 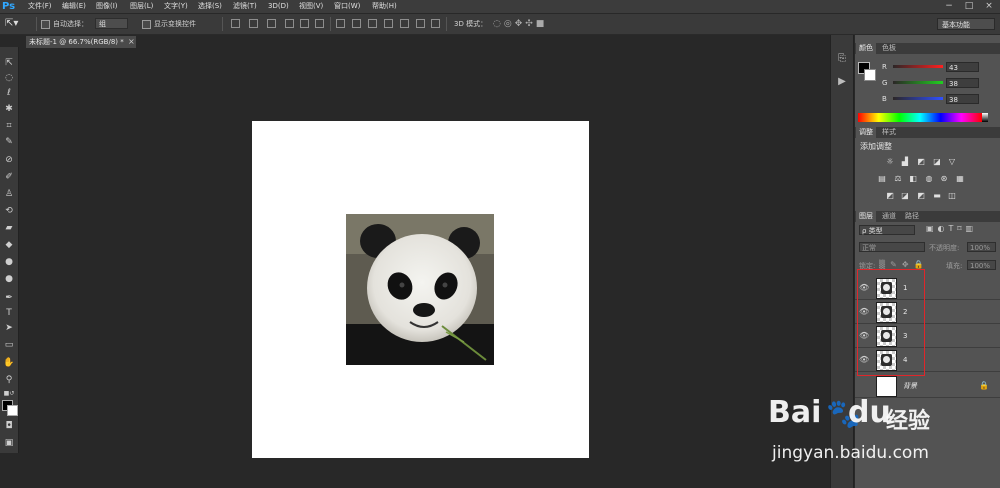 I want to click on layer-filter-dropdown: ρ 类型, so click(x=887, y=230).